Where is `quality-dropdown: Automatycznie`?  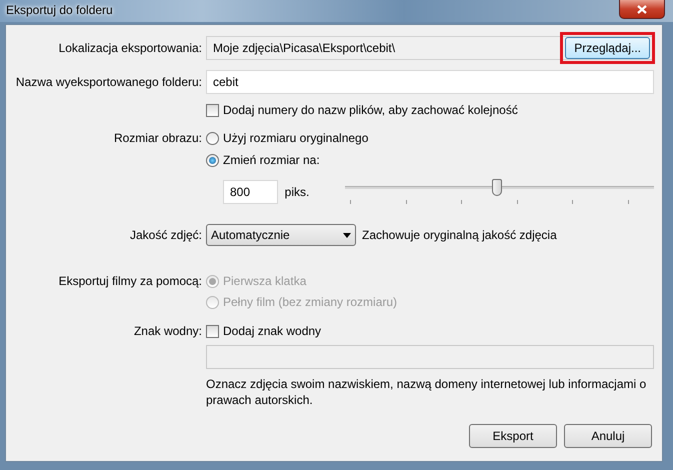 quality-dropdown: Automatycznie is located at coordinates (281, 235).